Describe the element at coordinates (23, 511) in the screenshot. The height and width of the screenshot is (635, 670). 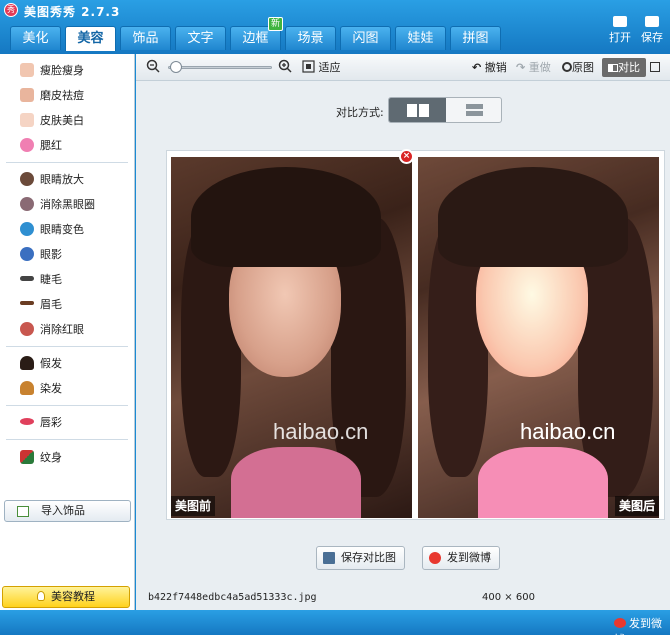
I see `import-icon` at that location.